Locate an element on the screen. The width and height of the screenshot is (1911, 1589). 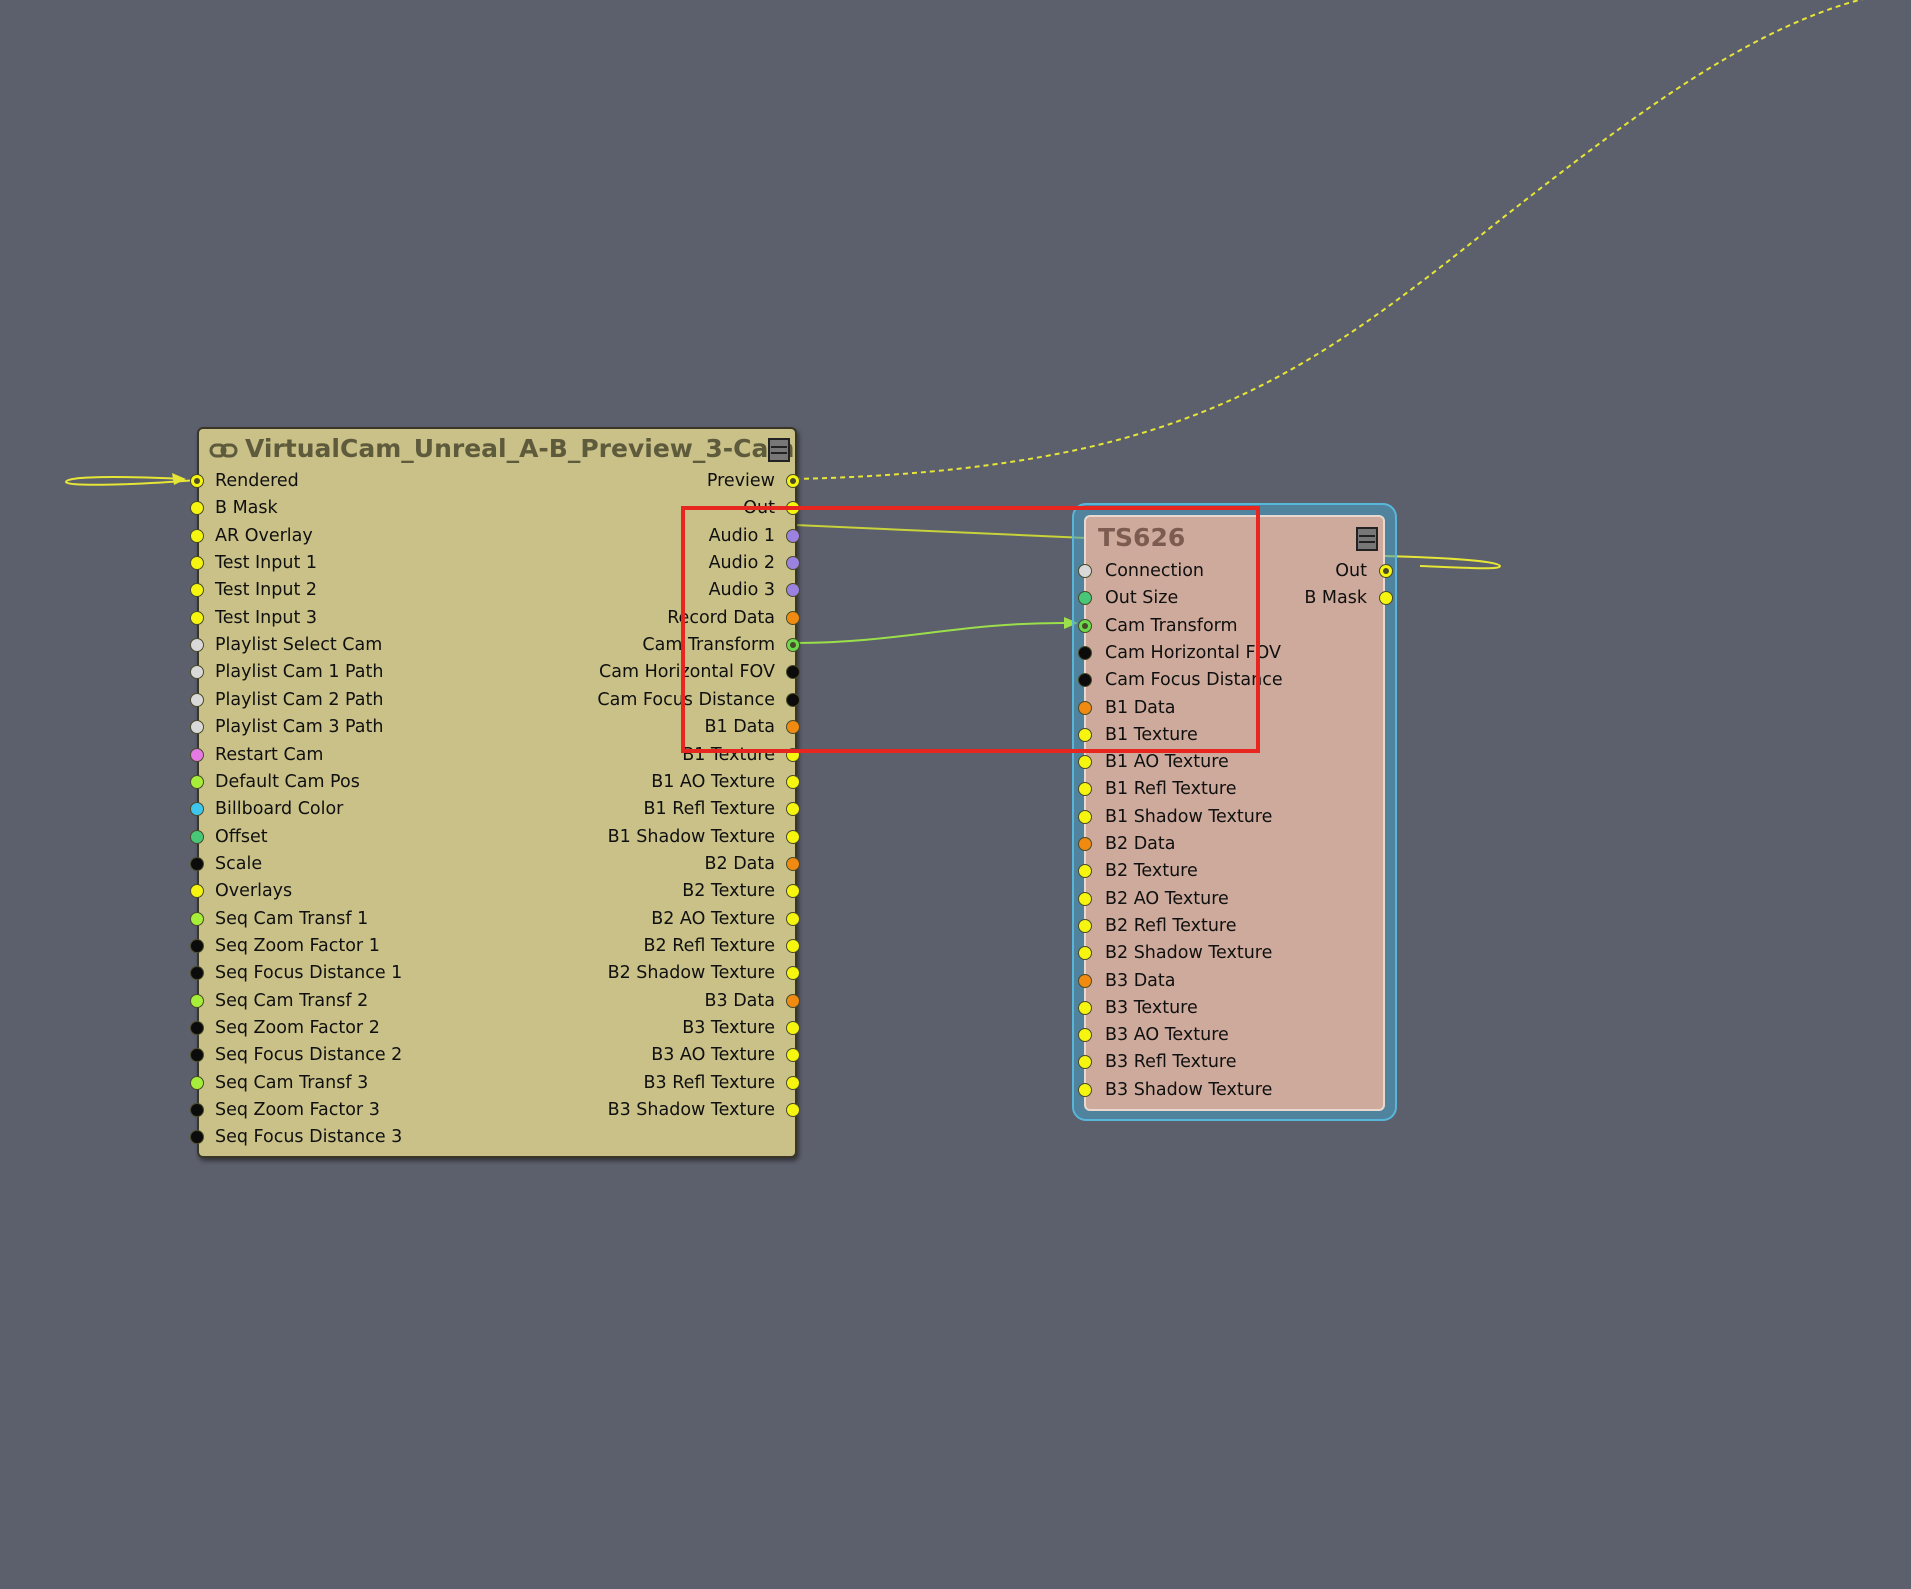
port-label: B1 Refl Texture is located at coordinates (1171, 789).